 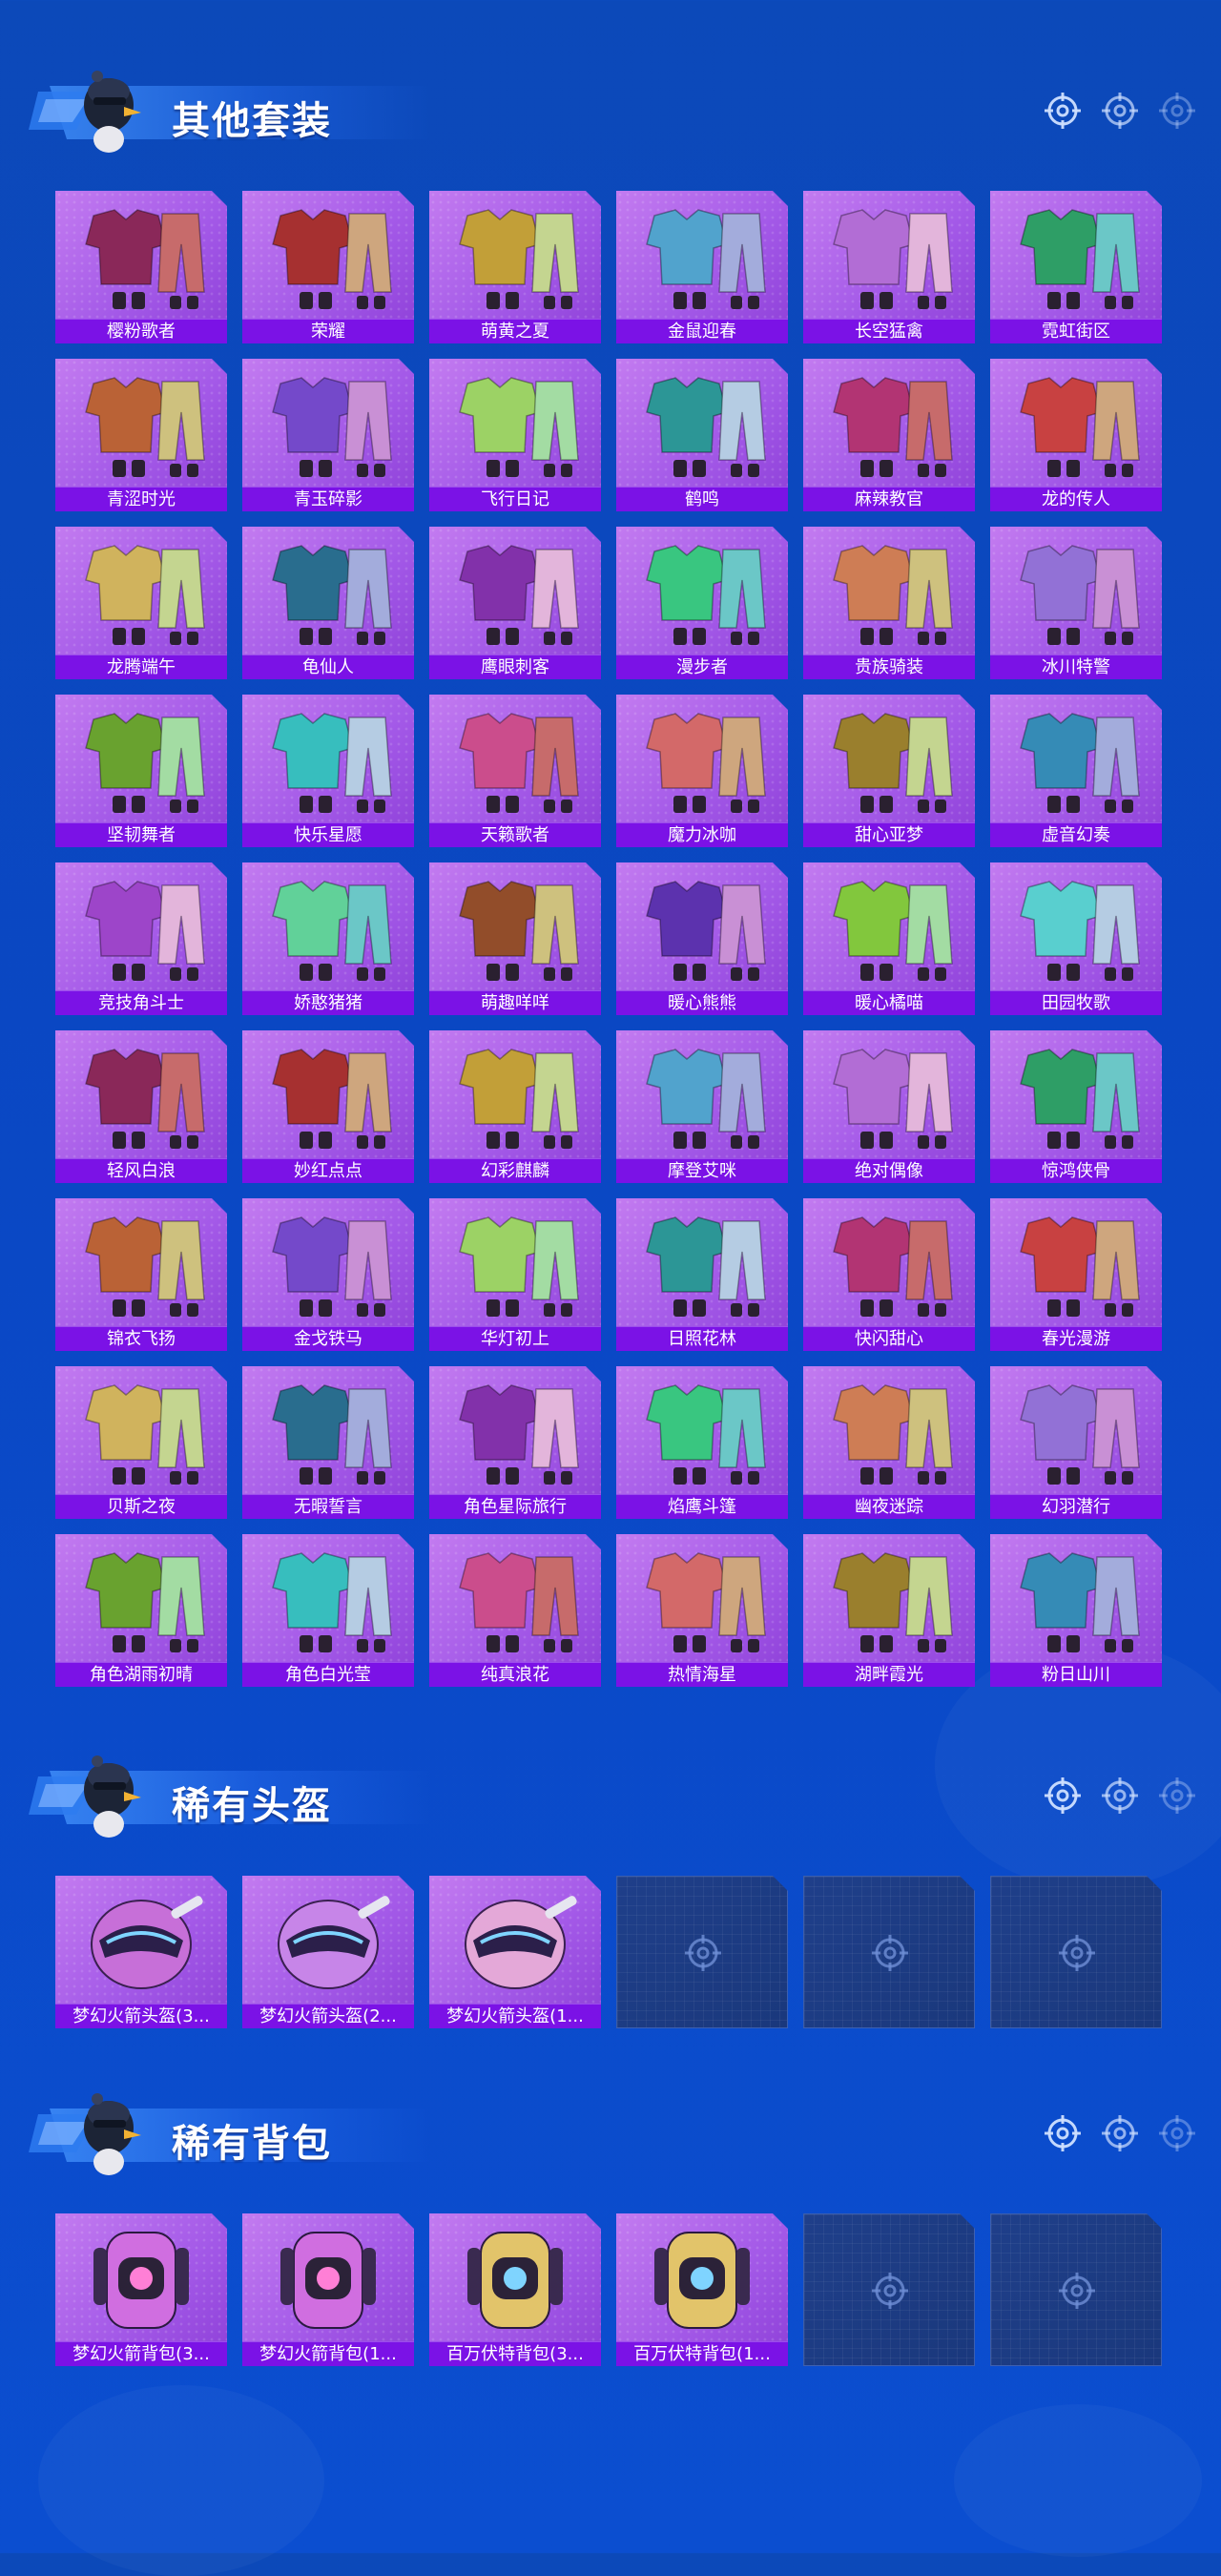 I want to click on section-header: 稀有头盔, so click(x=610, y=1799).